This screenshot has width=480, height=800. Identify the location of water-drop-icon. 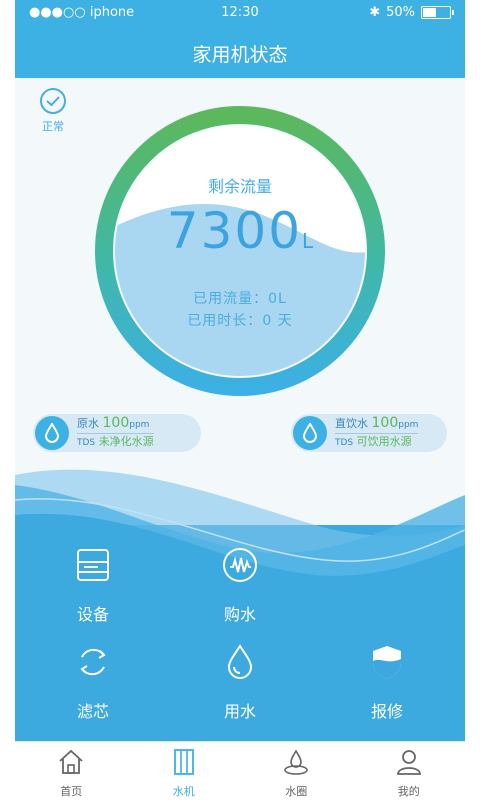
(240, 661).